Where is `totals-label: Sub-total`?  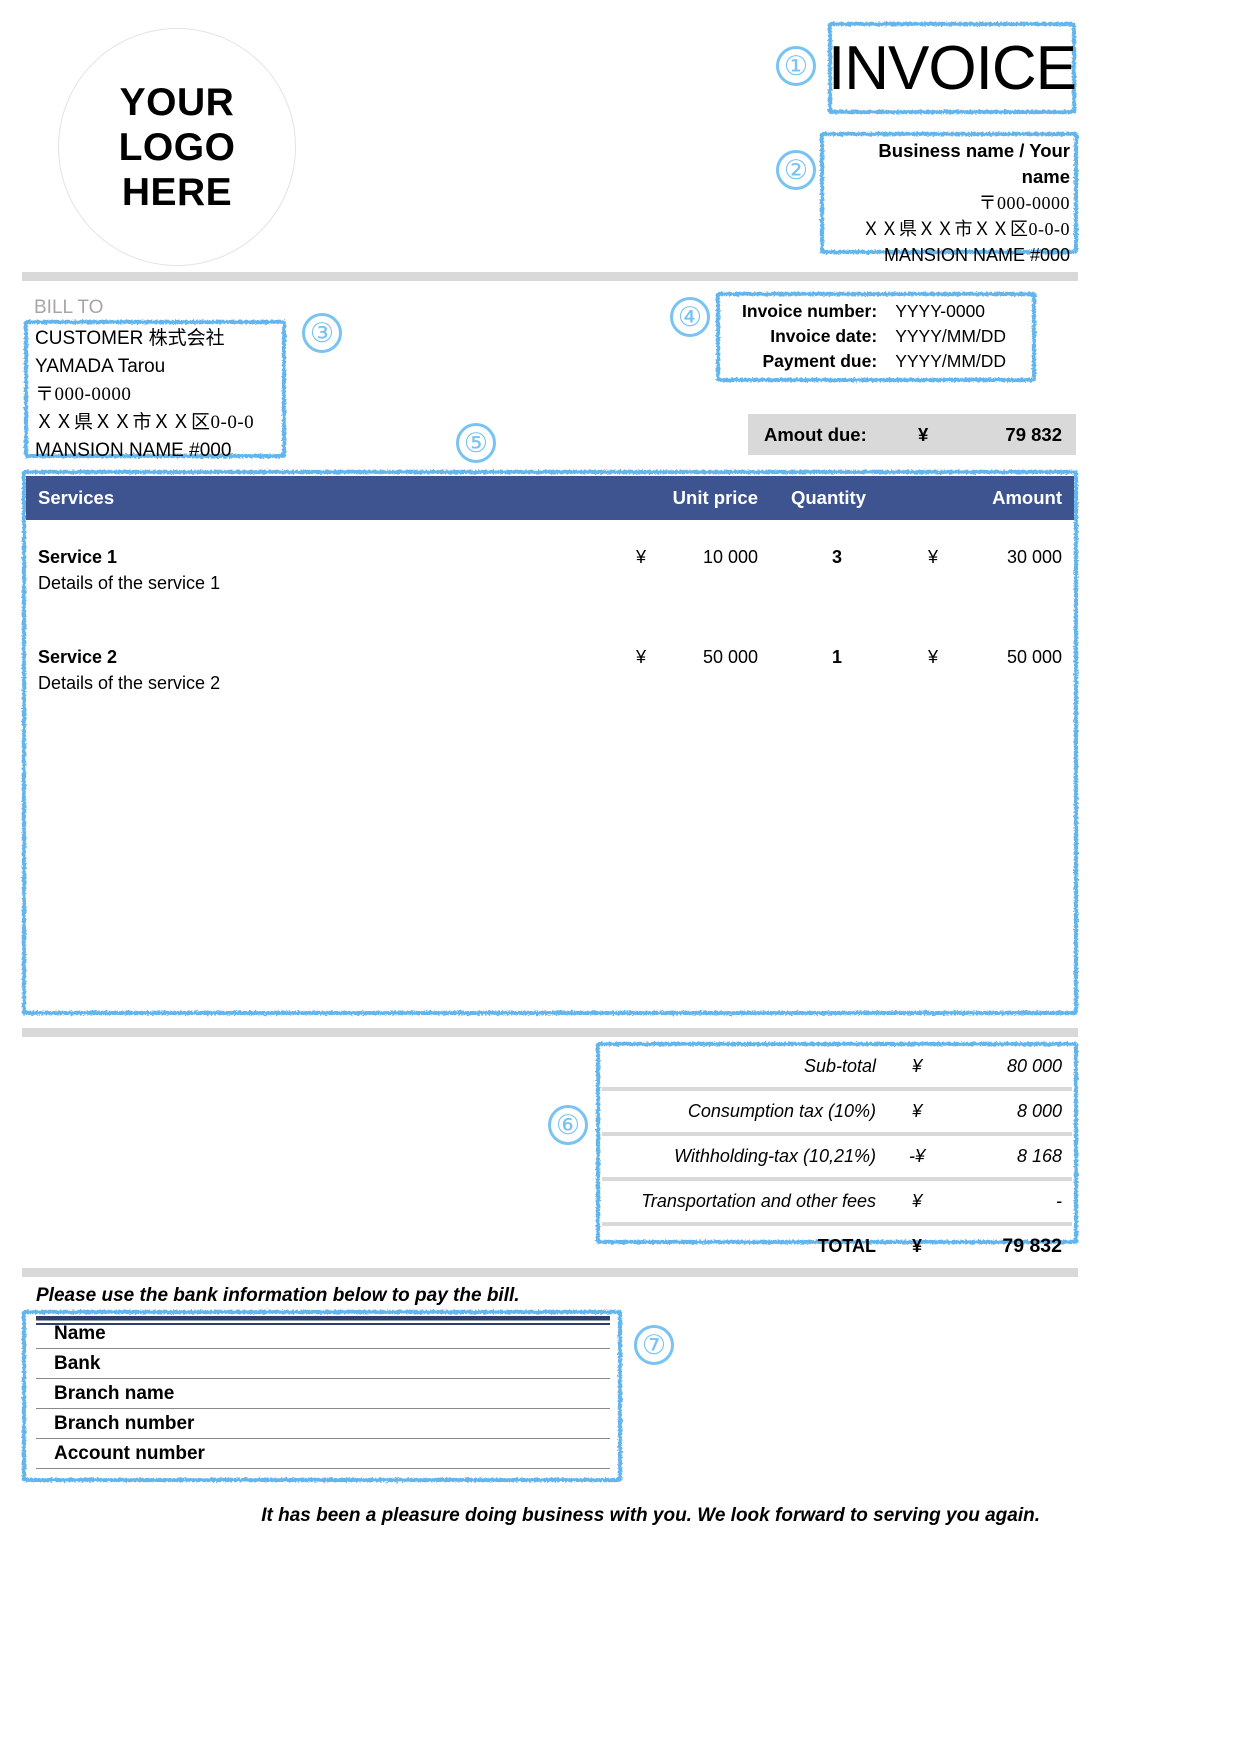 totals-label: Sub-total is located at coordinates (839, 1066).